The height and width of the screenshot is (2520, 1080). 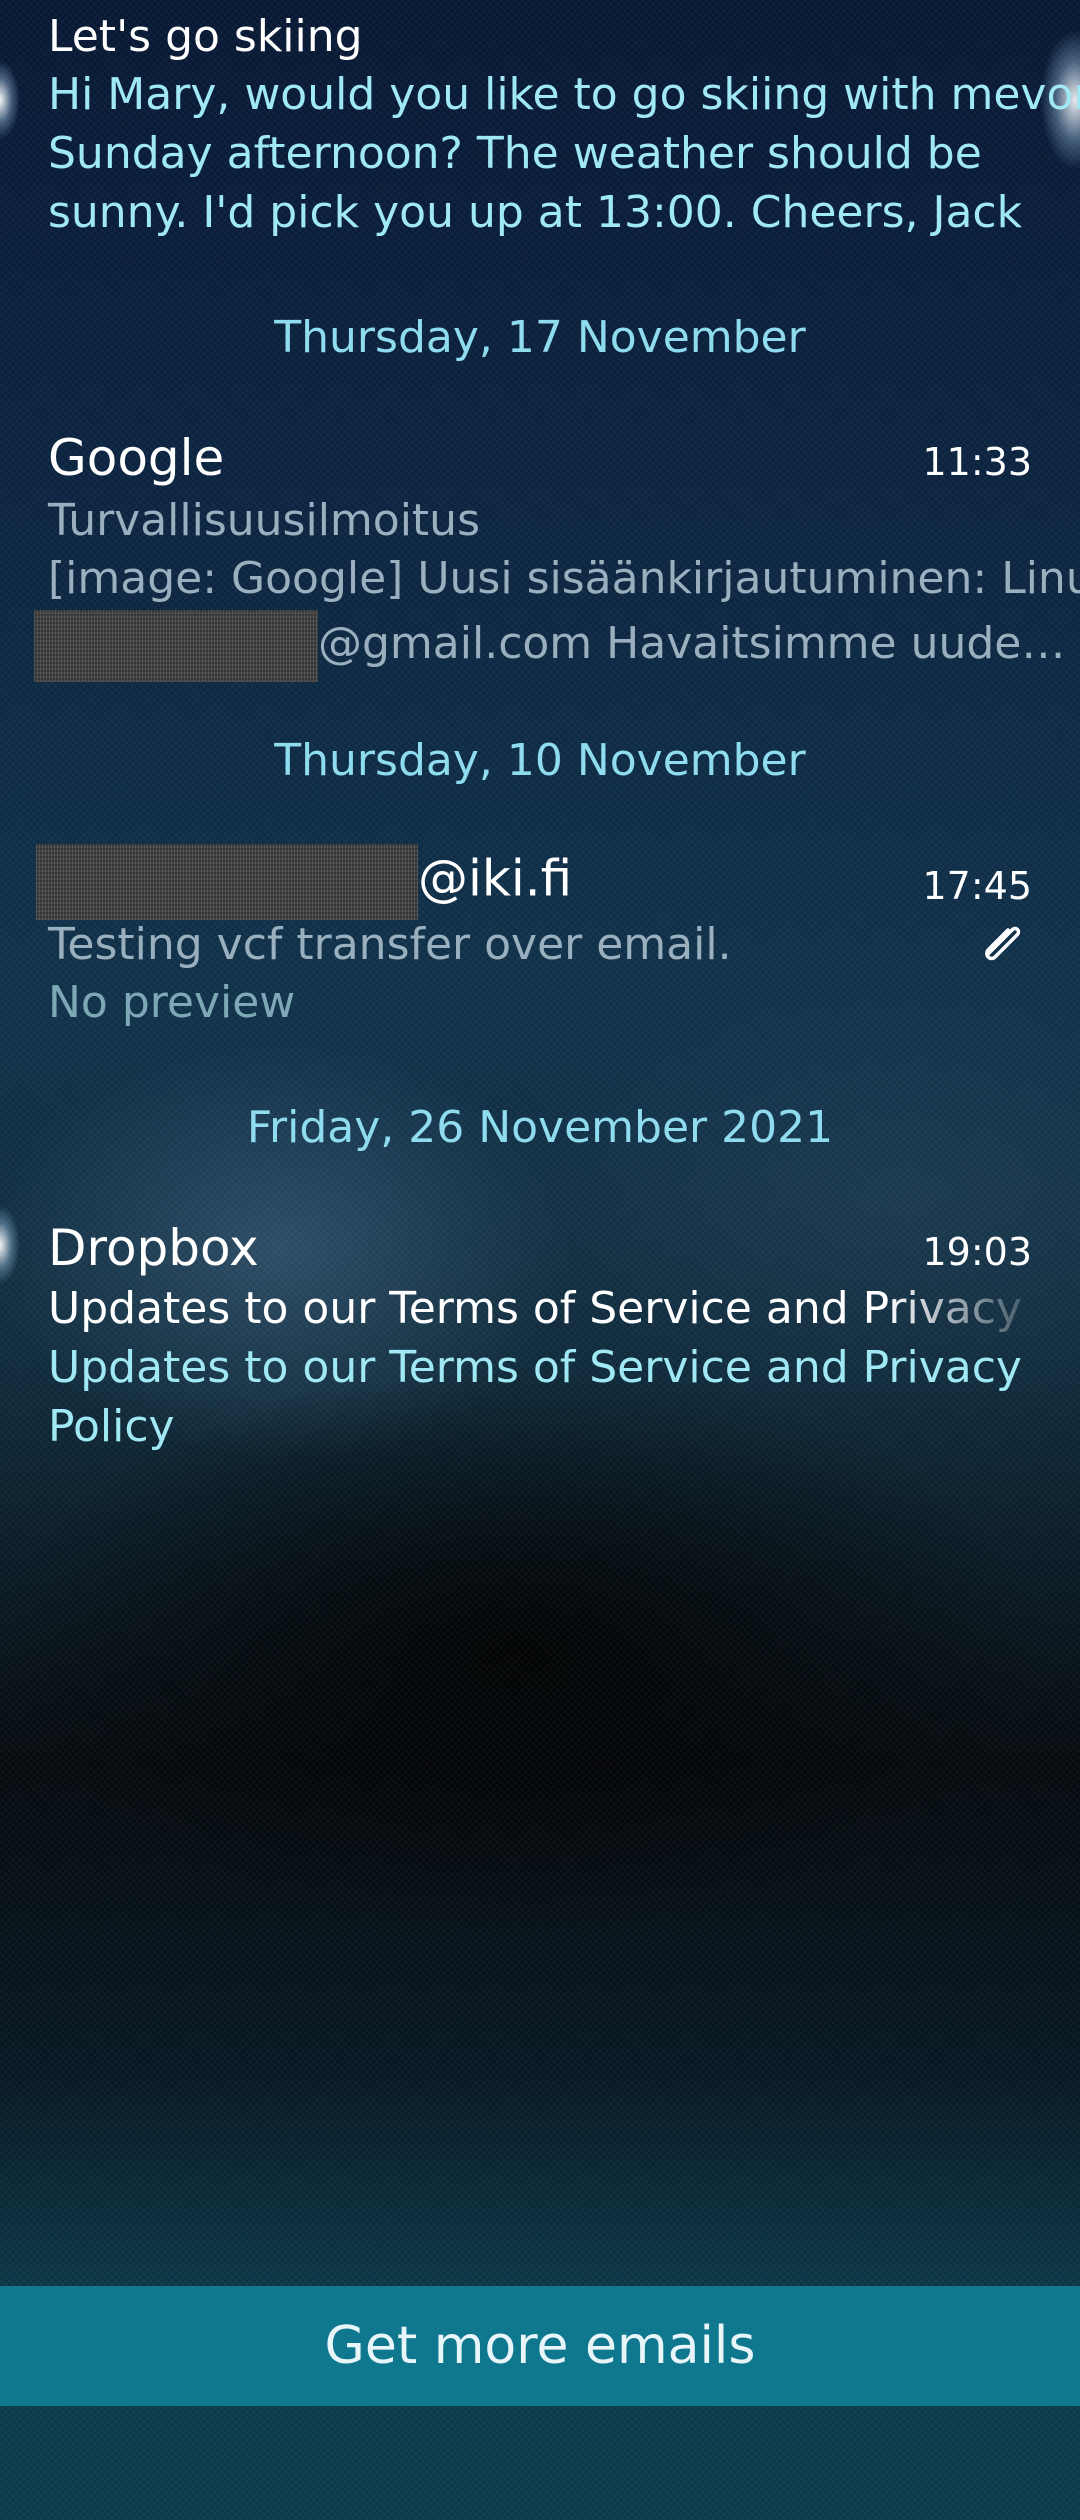 What do you see at coordinates (977, 1252) in the screenshot?
I see `email-time: 19:03` at bounding box center [977, 1252].